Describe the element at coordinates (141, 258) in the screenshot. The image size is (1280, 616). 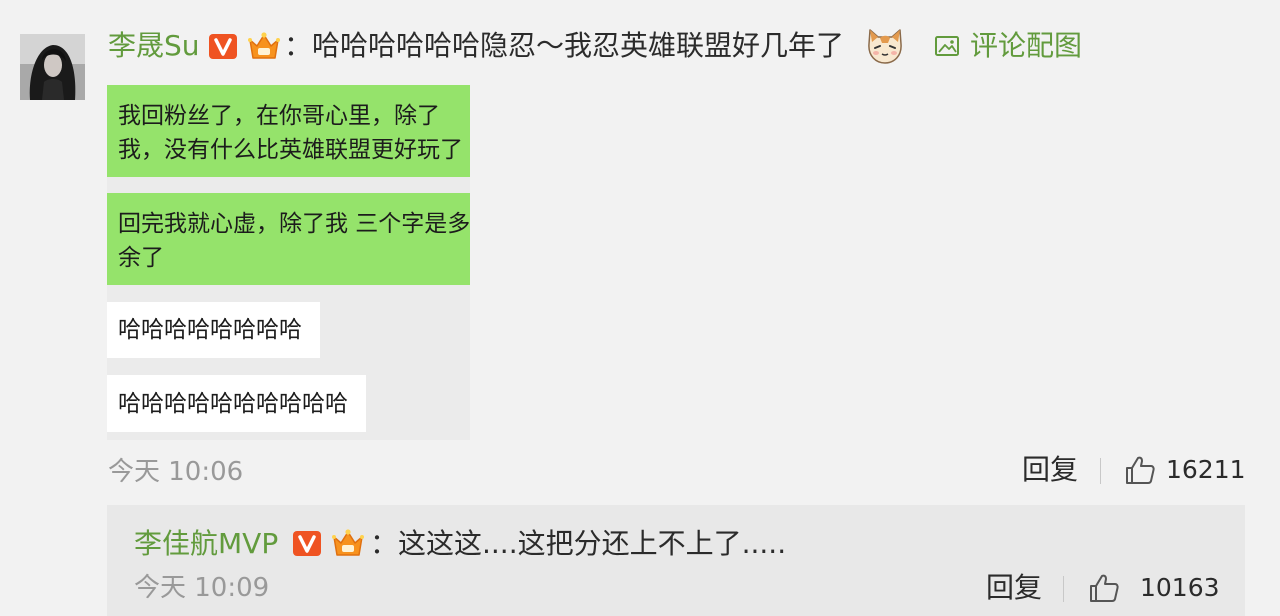
I see `chat-bubble-line: 余了` at that location.